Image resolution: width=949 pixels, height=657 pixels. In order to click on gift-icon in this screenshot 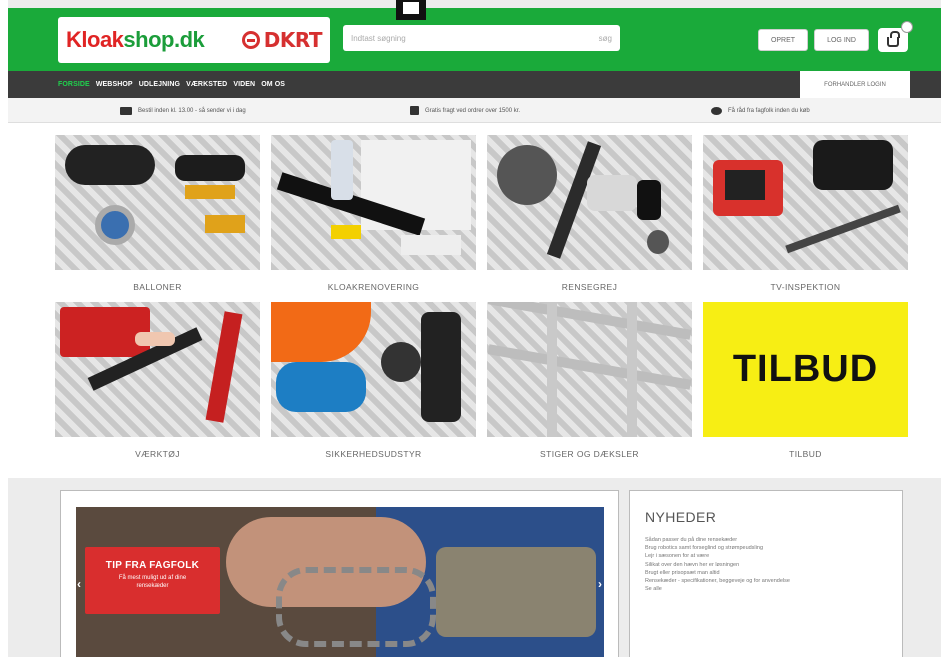, I will do `click(414, 110)`.